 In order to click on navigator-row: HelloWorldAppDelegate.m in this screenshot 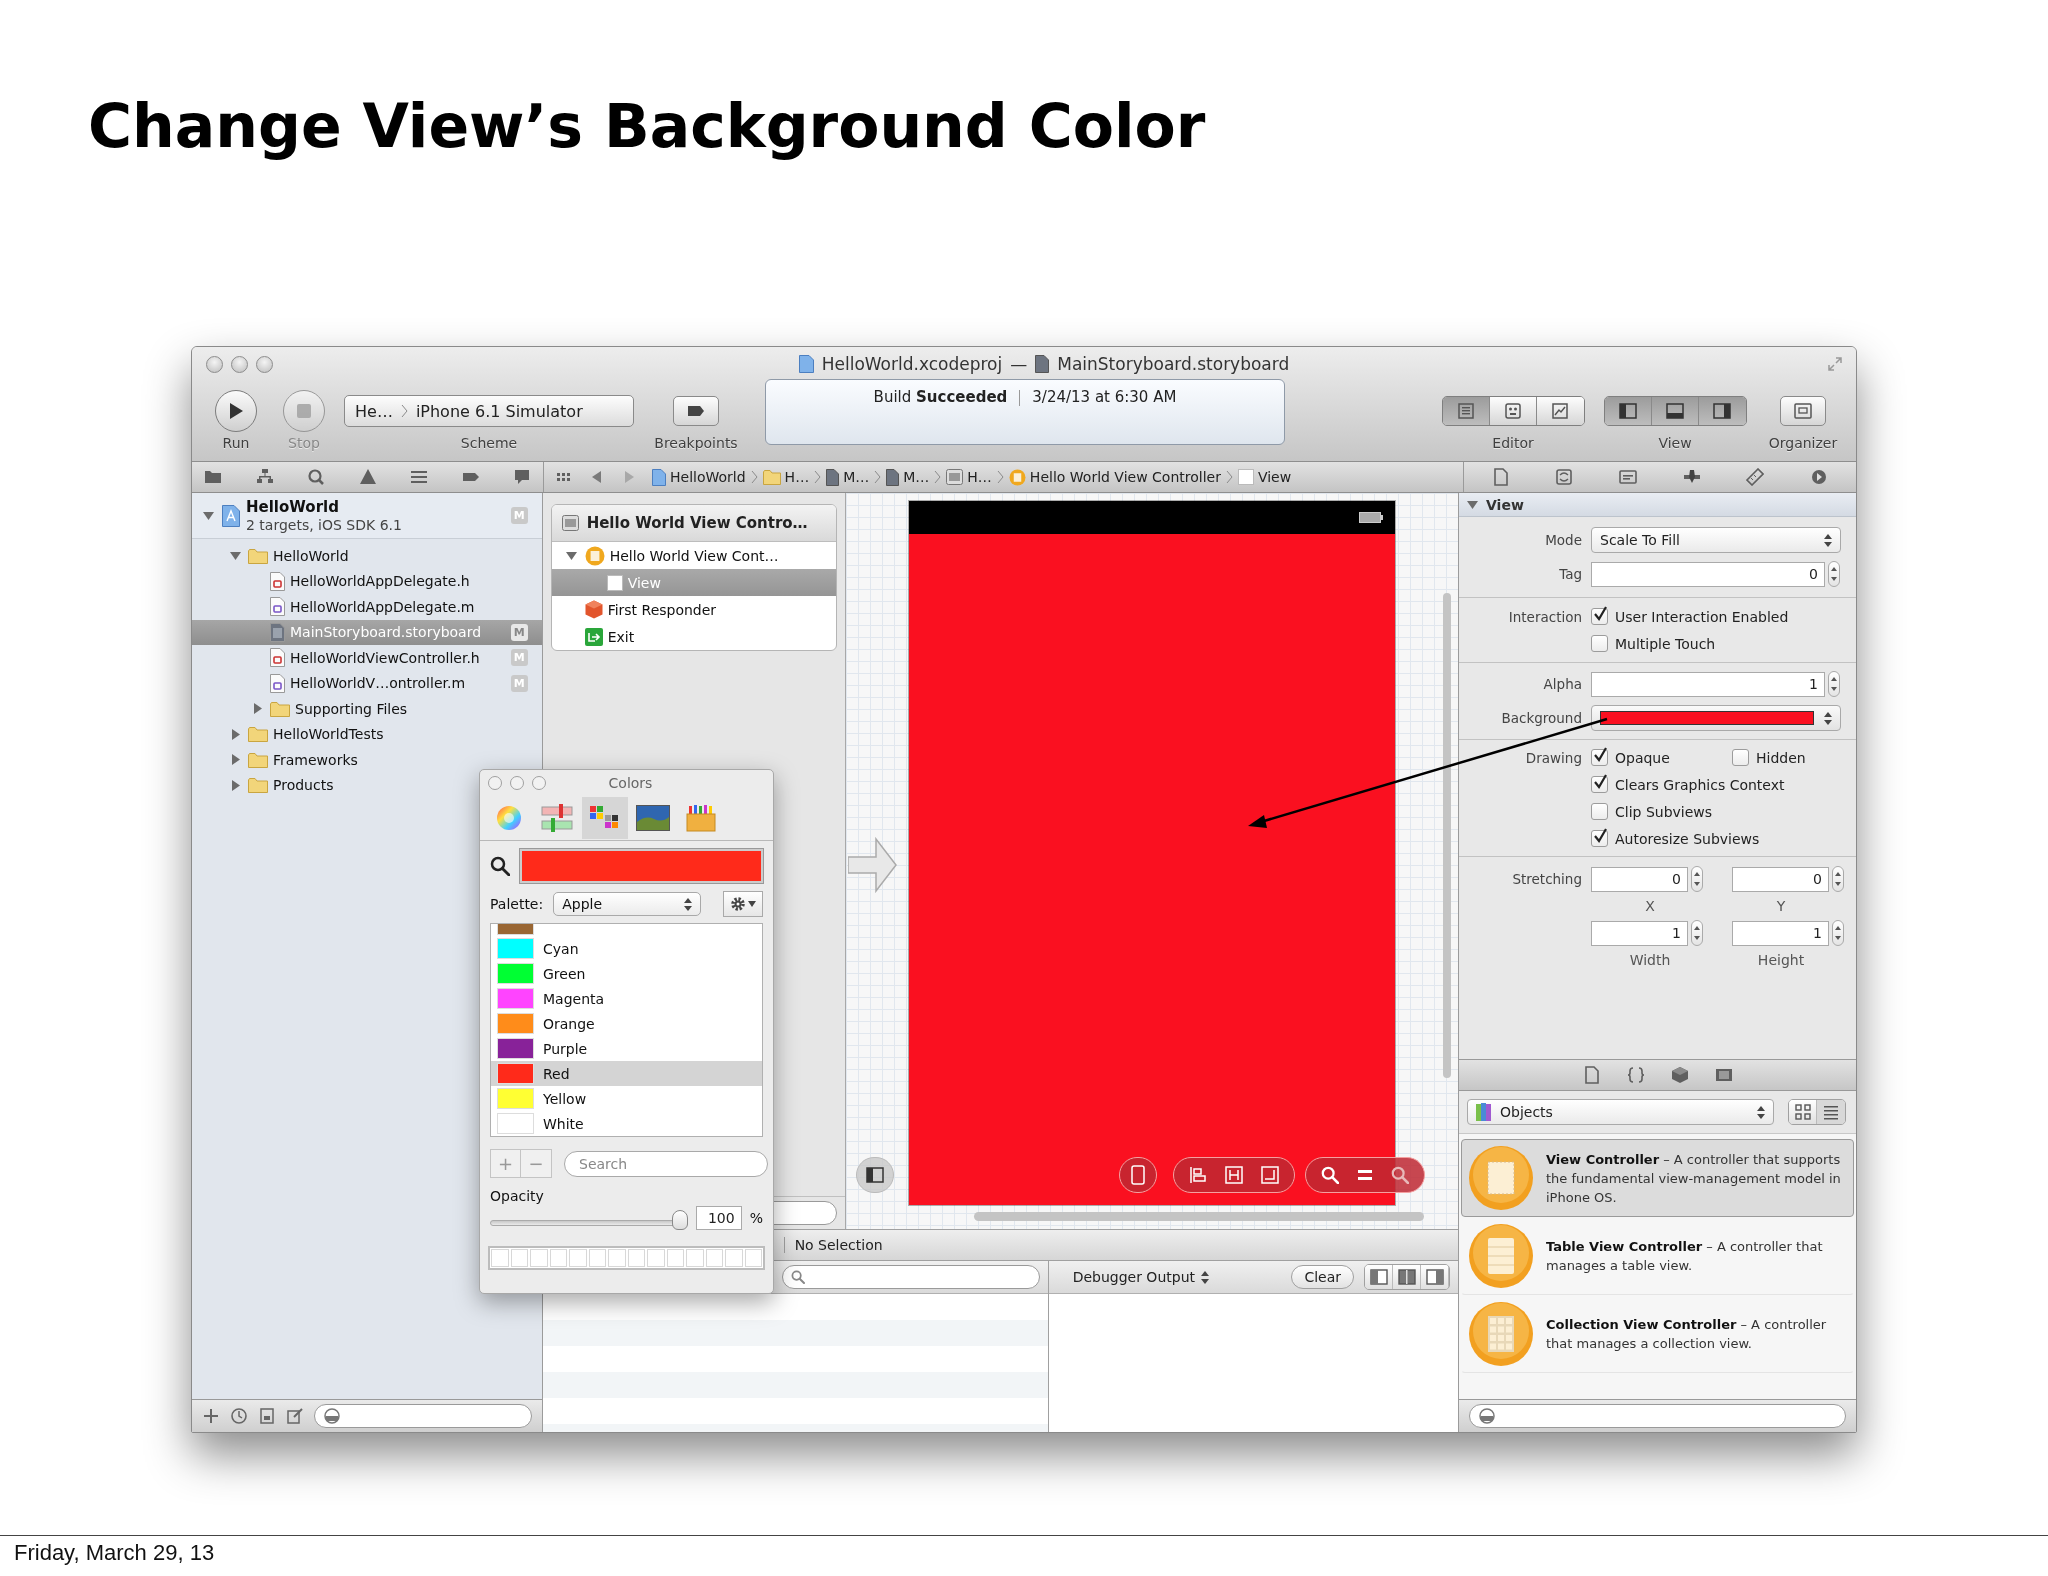, I will do `click(367, 607)`.